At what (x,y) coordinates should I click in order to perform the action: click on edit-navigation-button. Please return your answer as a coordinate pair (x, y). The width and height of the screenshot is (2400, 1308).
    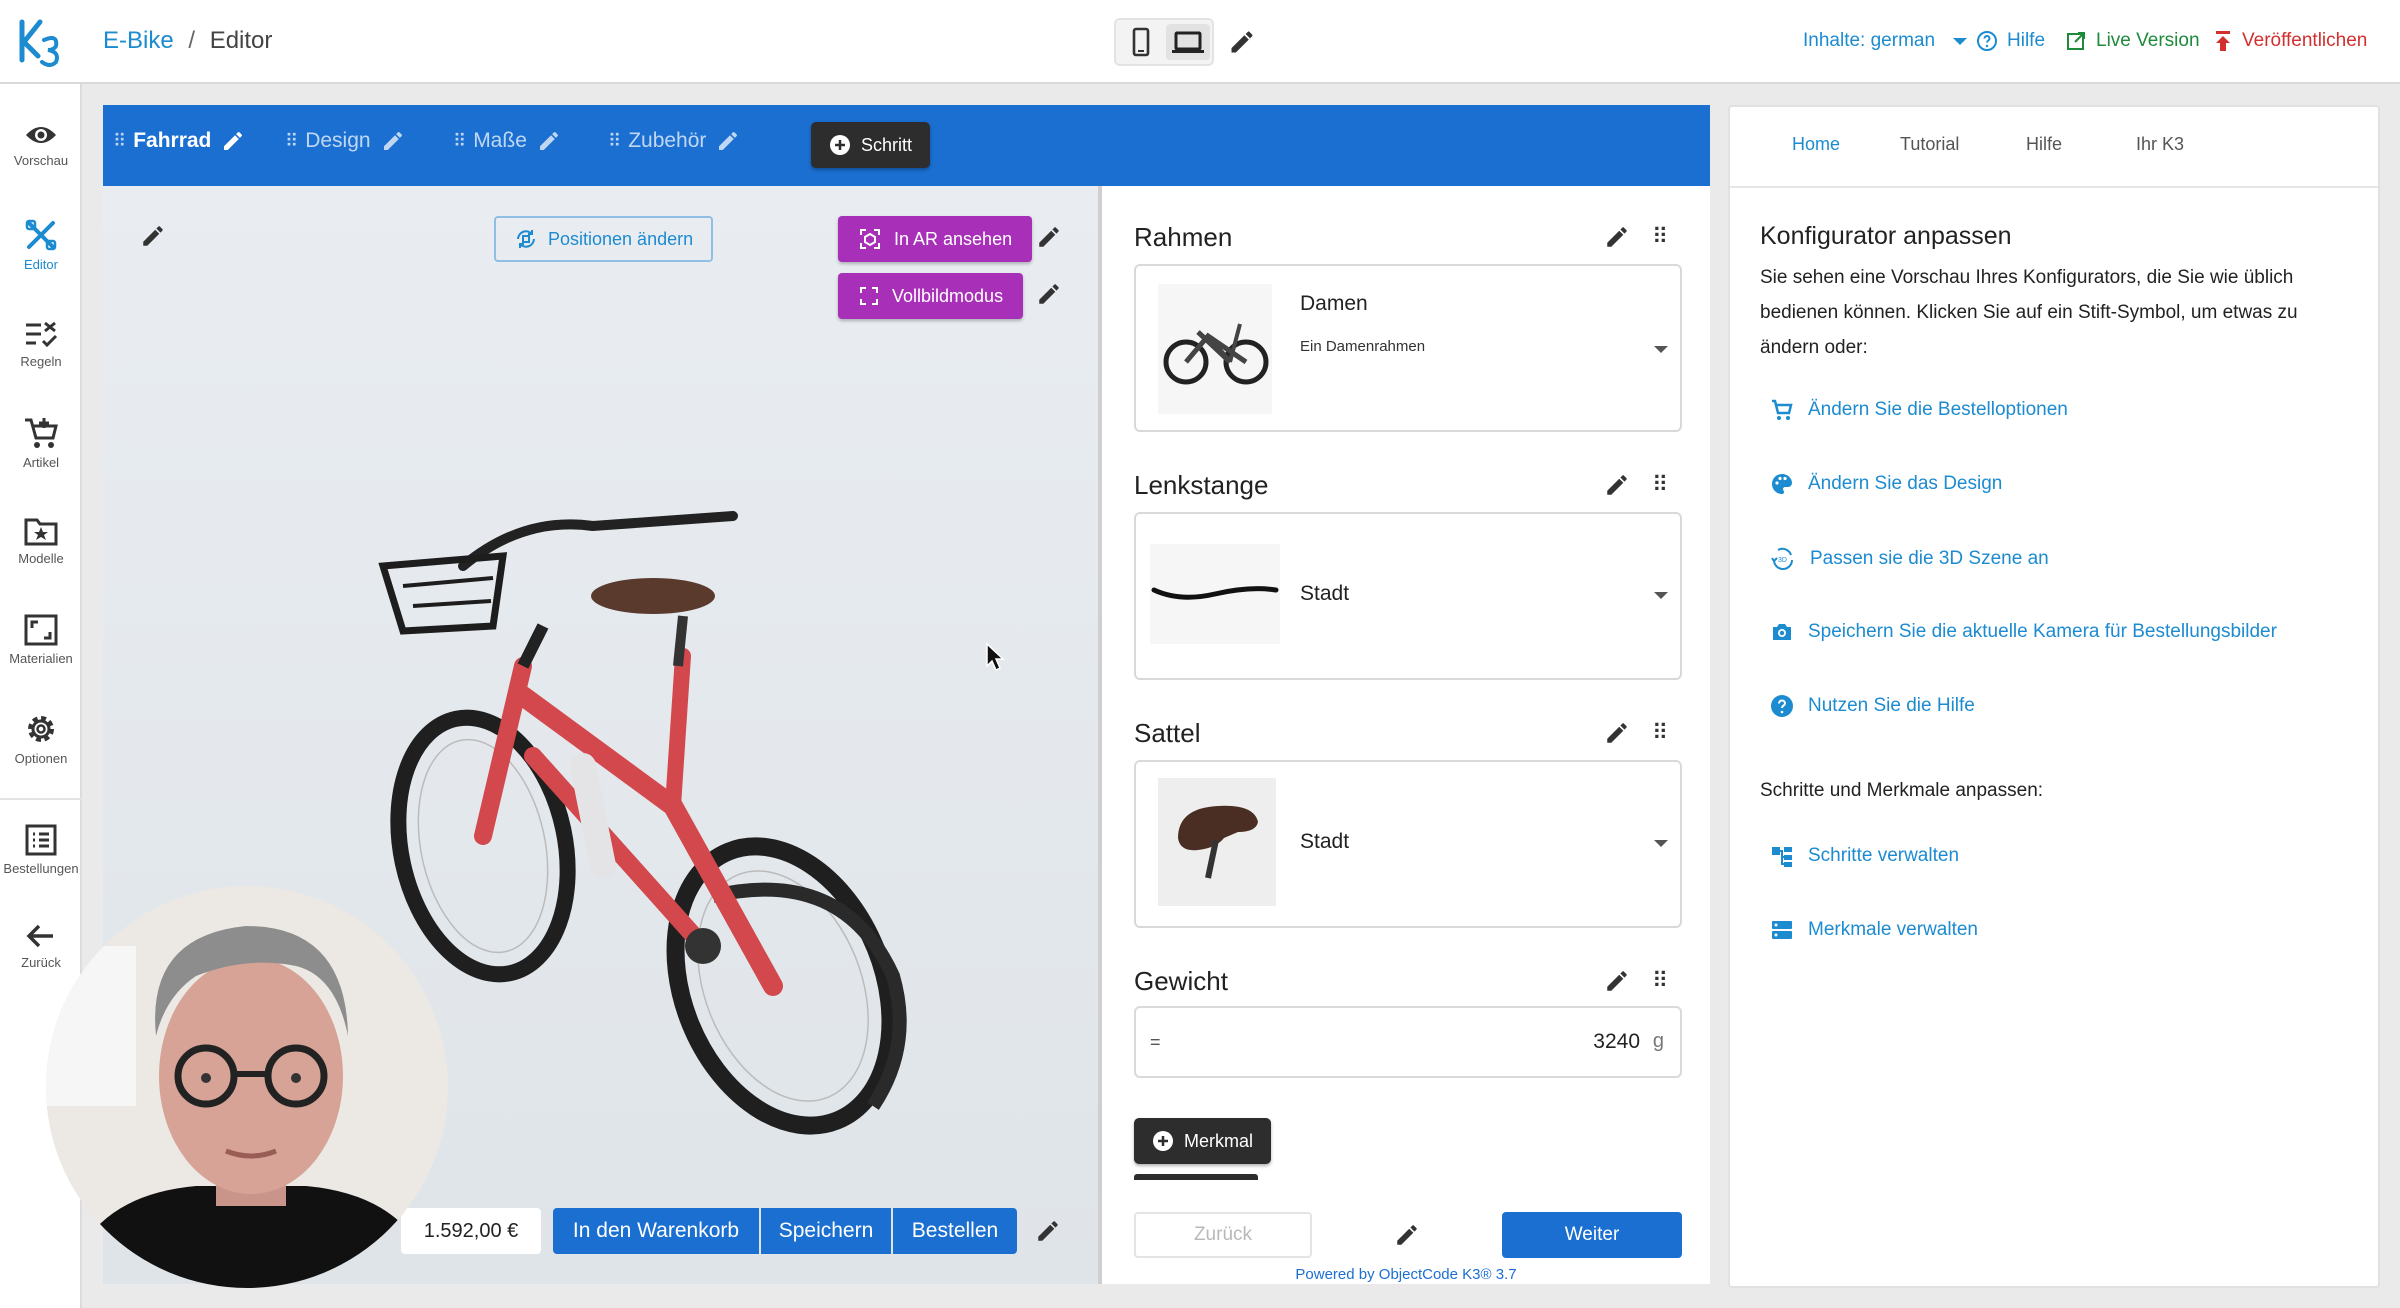
    Looking at the image, I should click on (1407, 1235).